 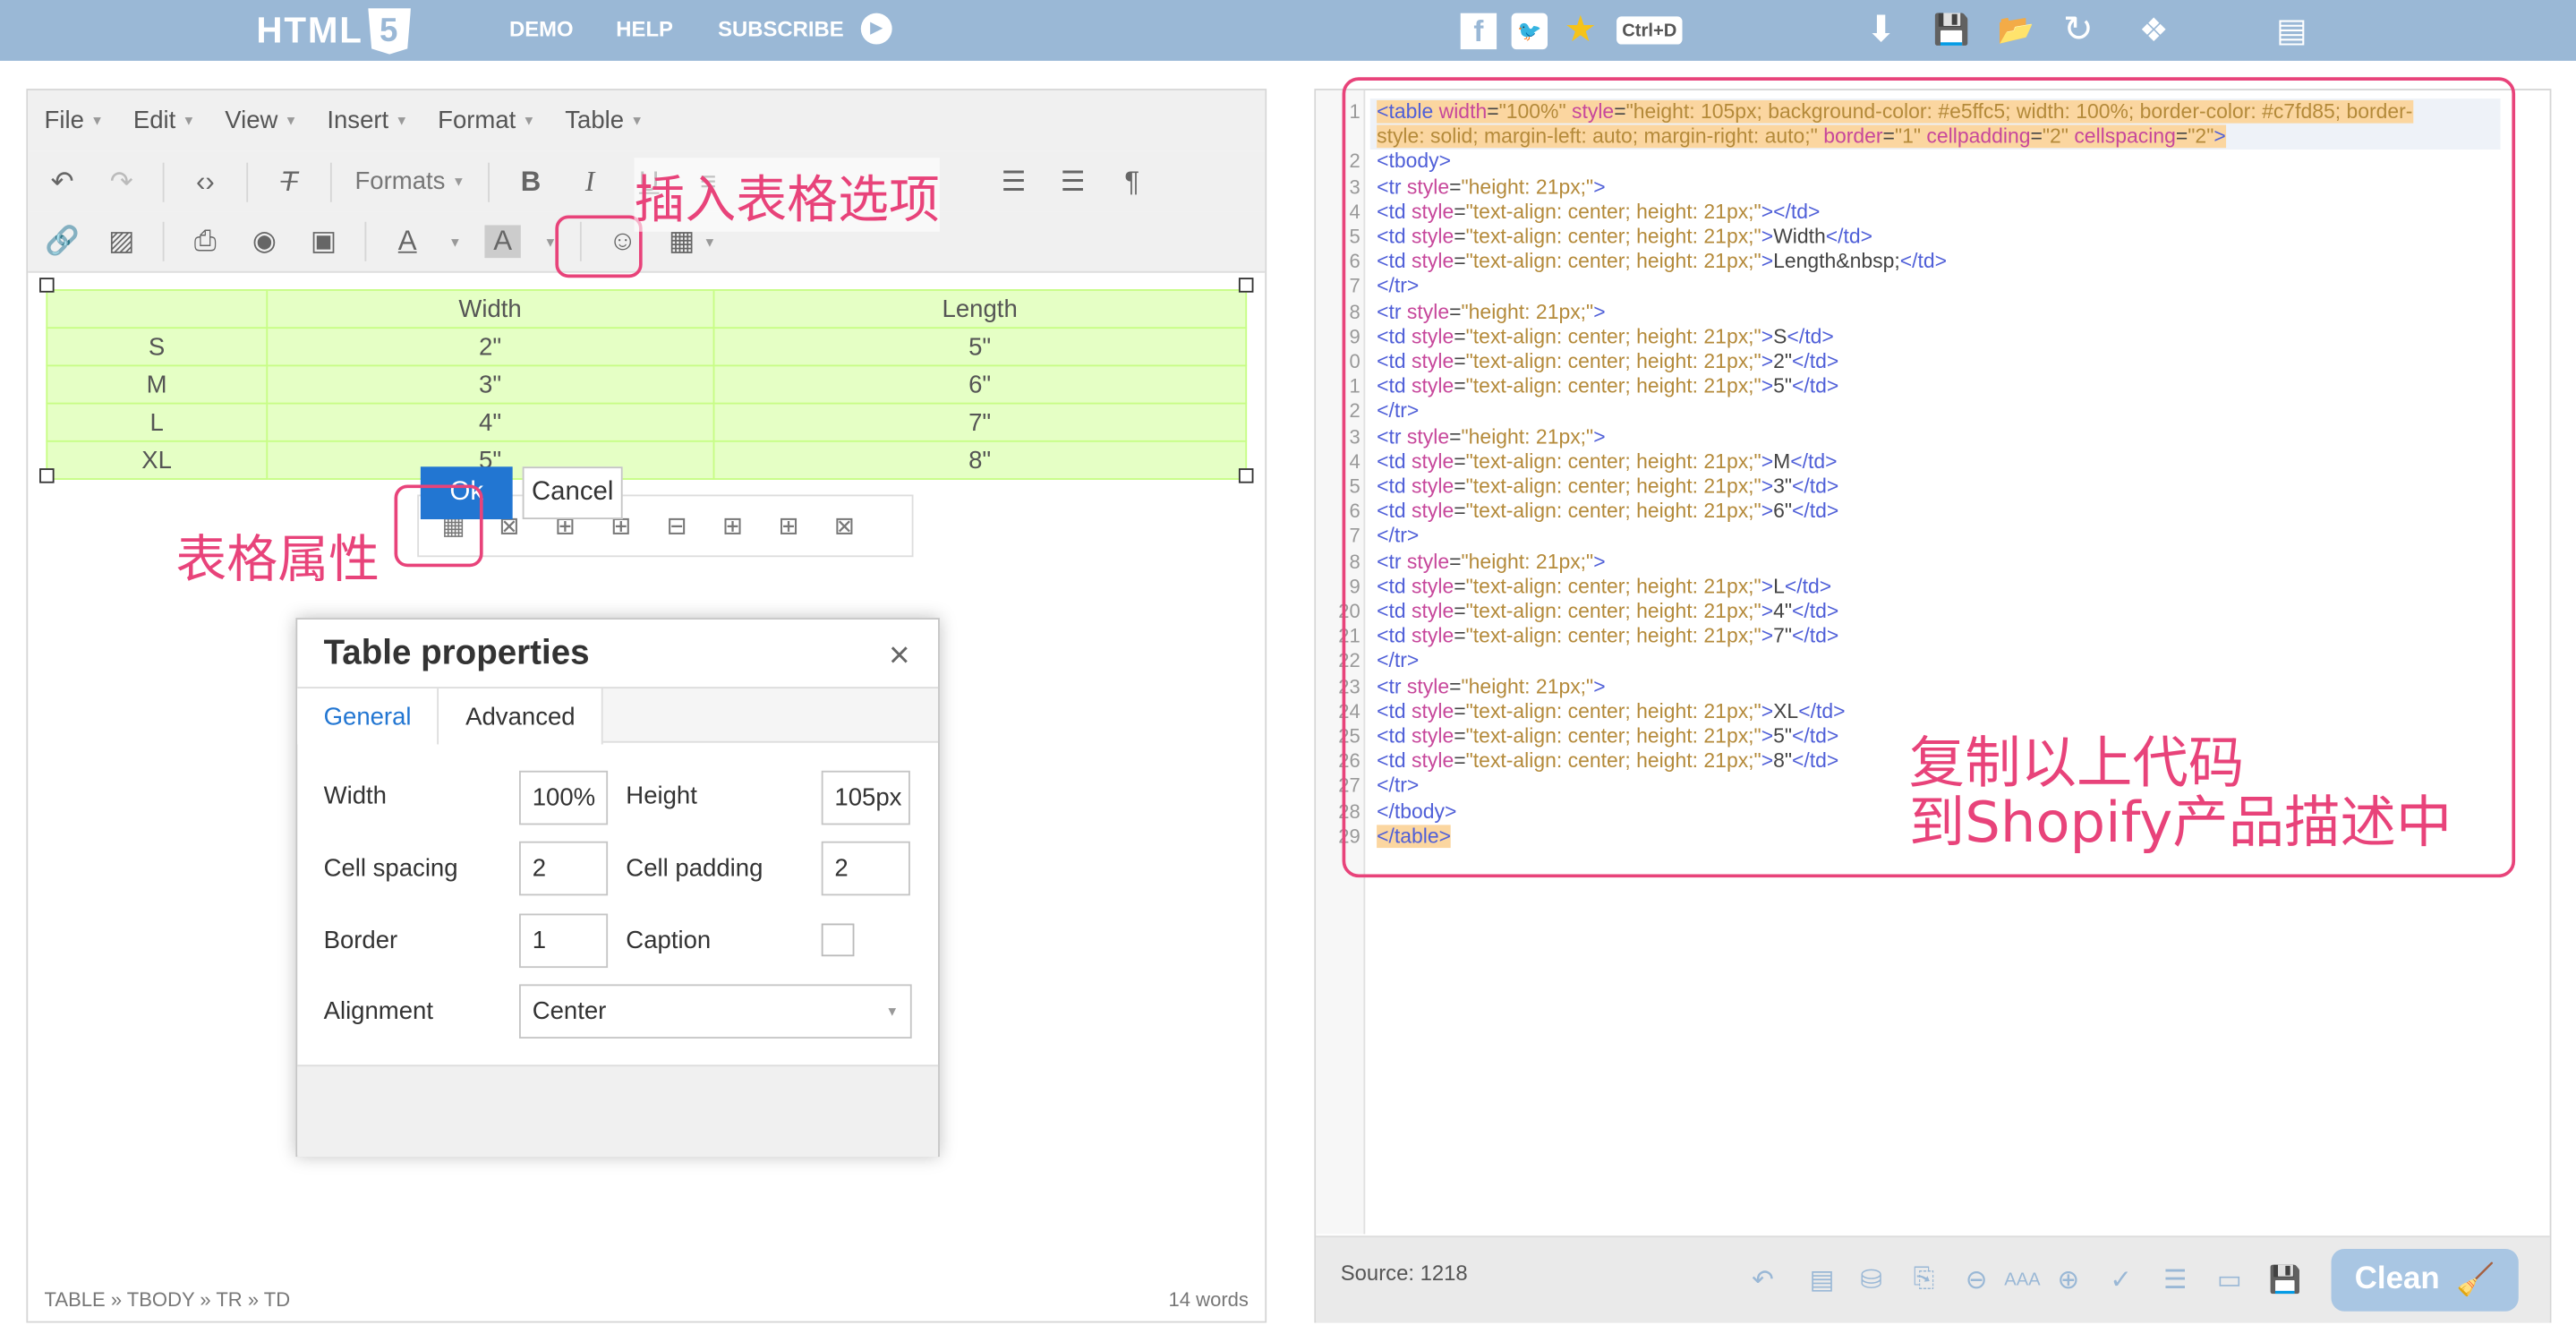 What do you see at coordinates (1871, 1280) in the screenshot?
I see `database-icon: ⛁` at bounding box center [1871, 1280].